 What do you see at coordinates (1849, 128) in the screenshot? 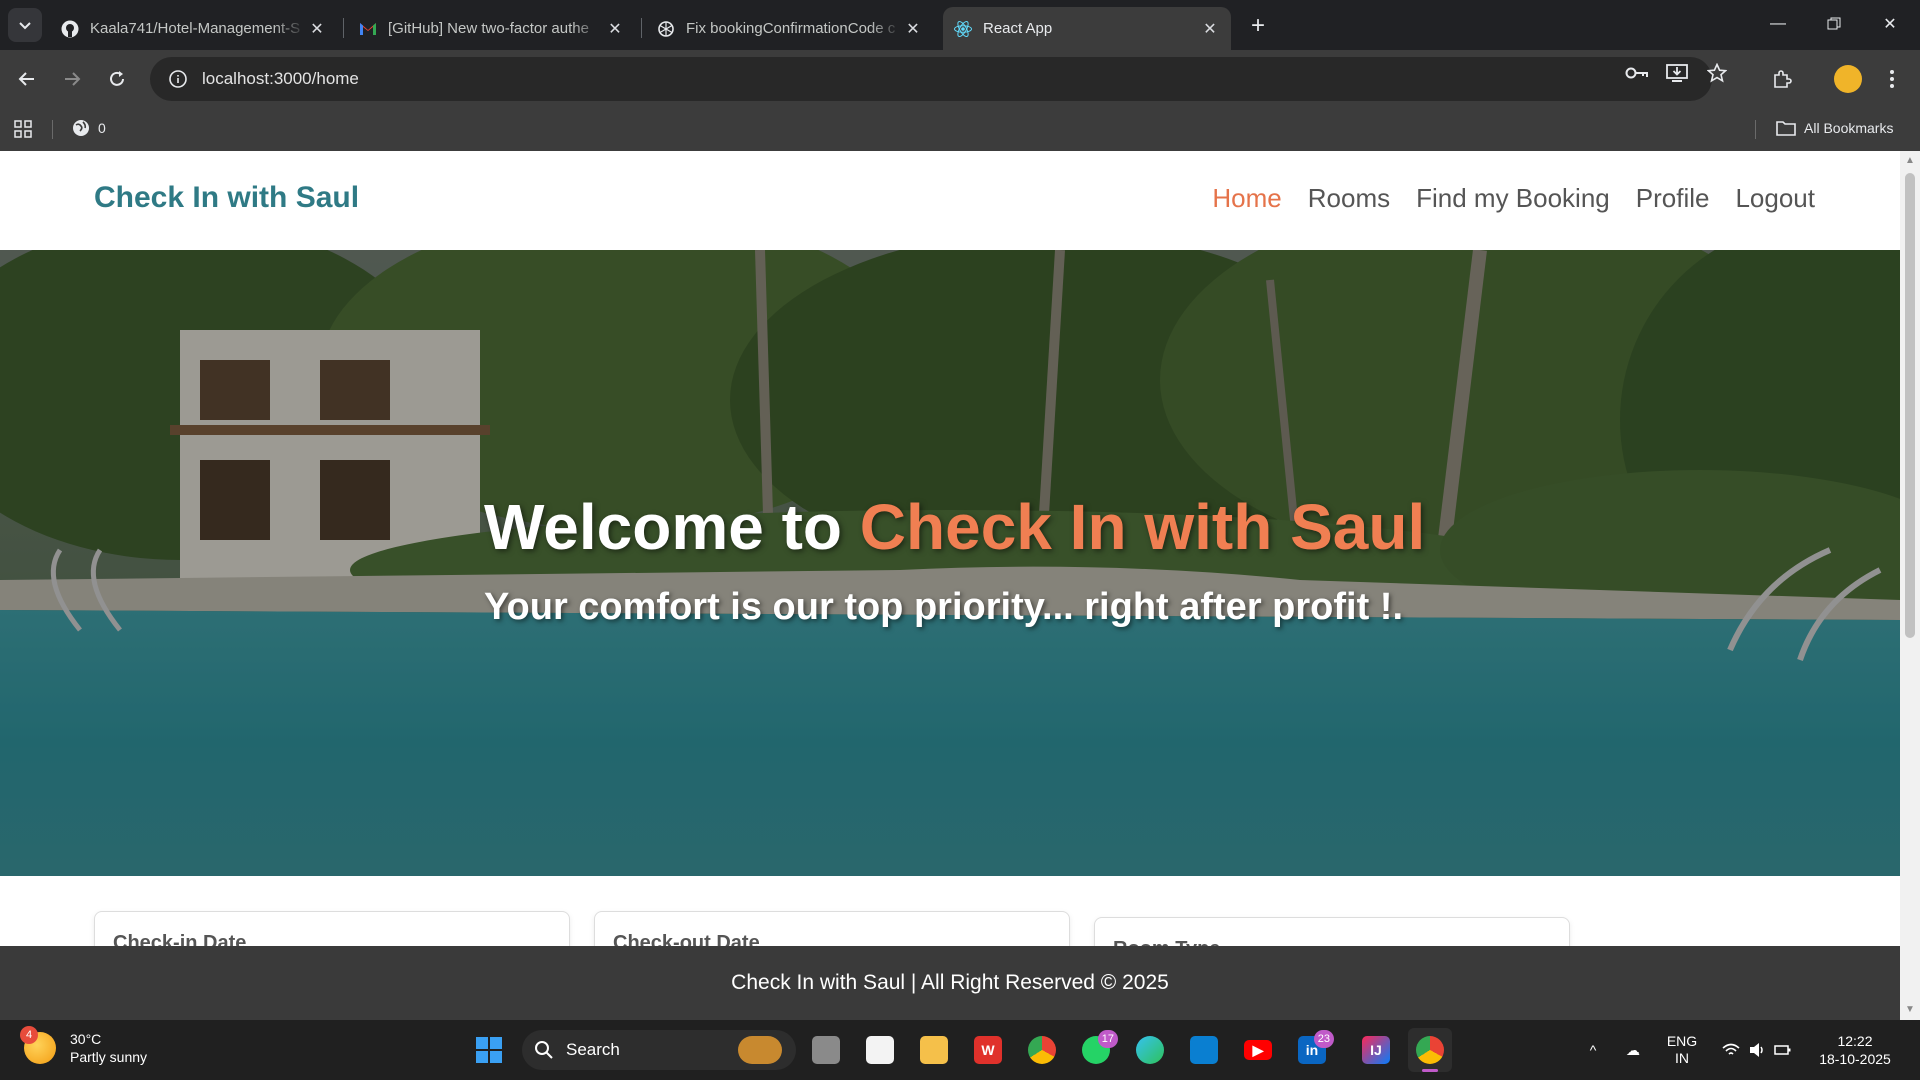
I see `all-bookmarks-label: All Bookmarks` at bounding box center [1849, 128].